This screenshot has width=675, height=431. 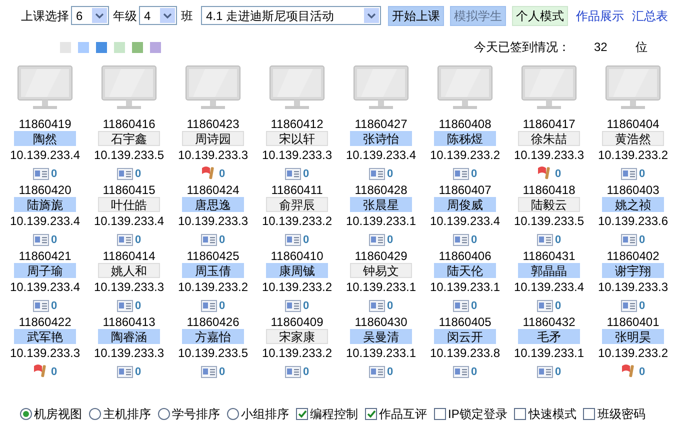 I want to click on student-name: 周玉倩, so click(x=213, y=270).